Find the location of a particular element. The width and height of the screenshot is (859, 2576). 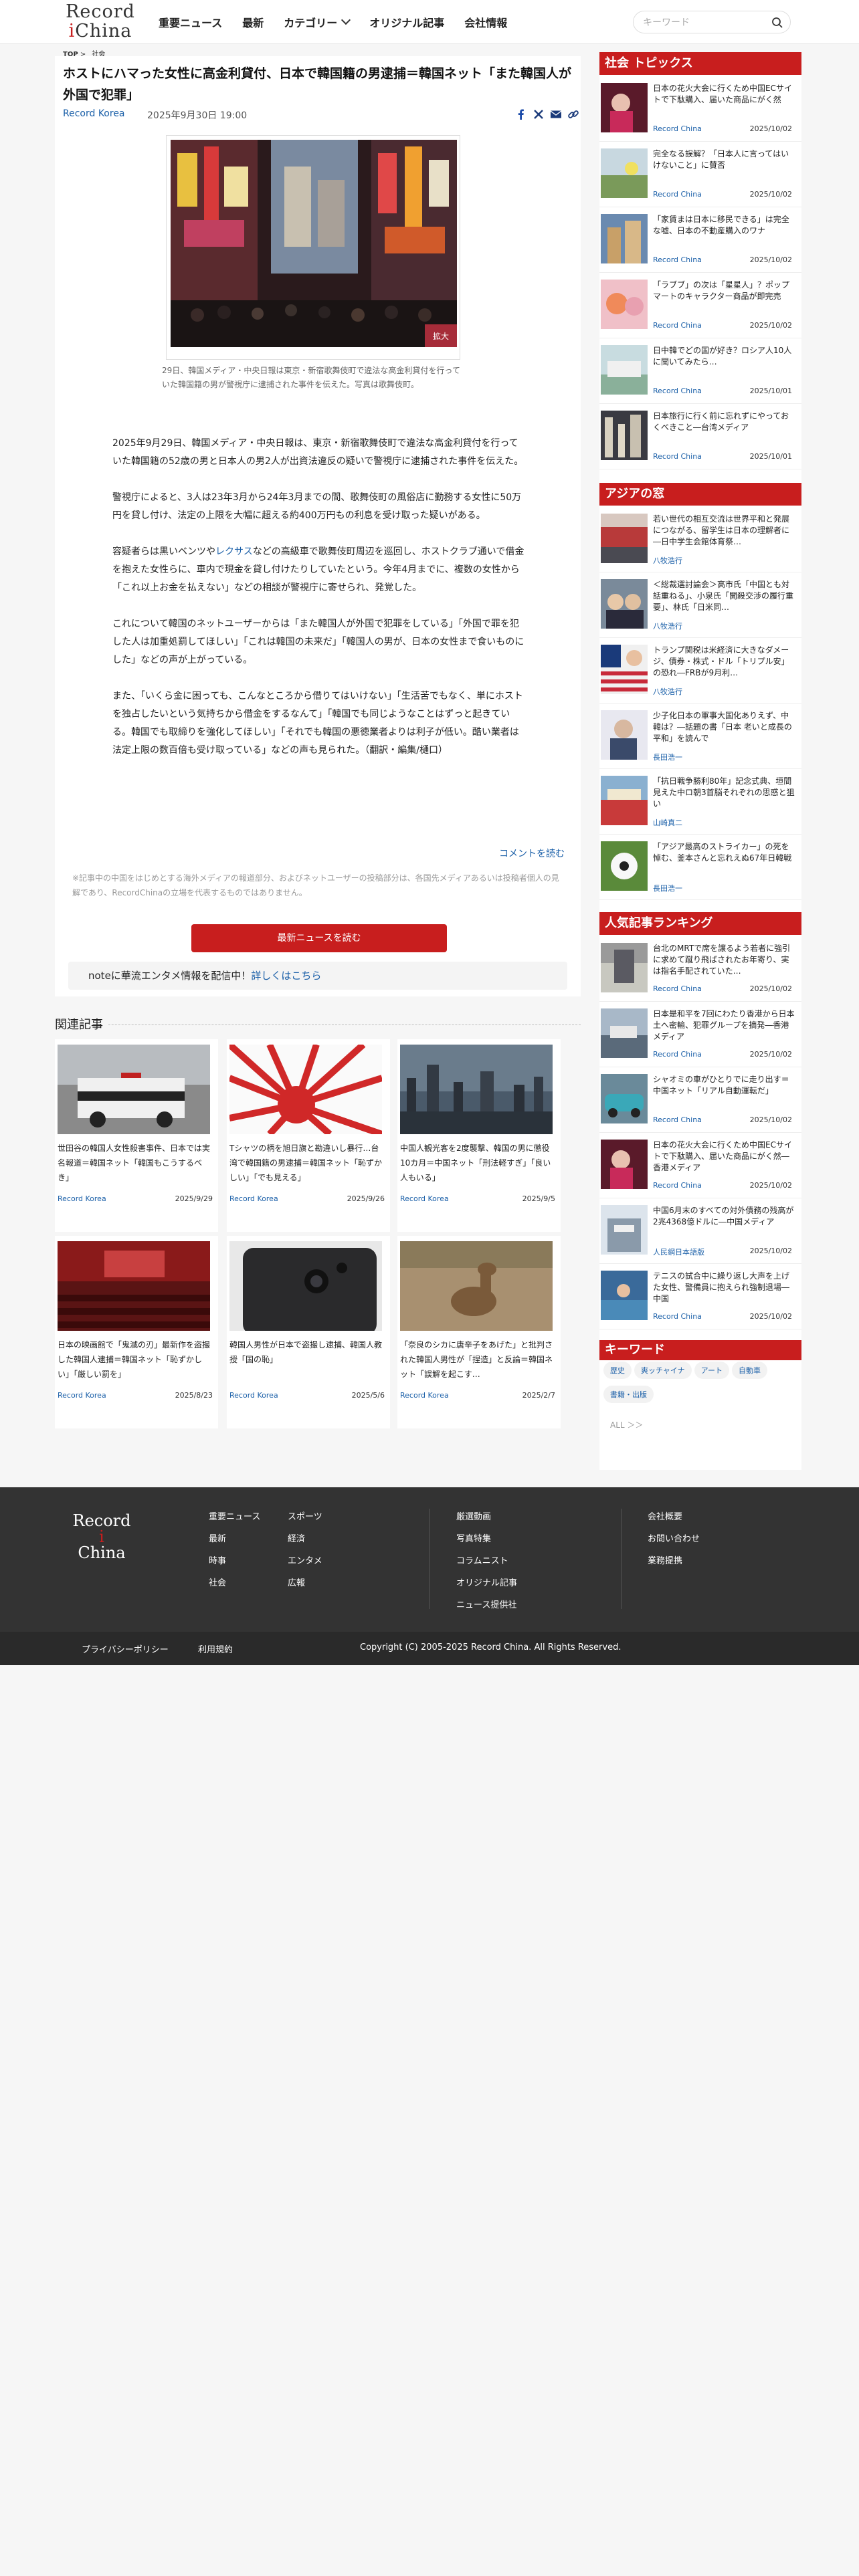

footer-link: お問い合わせ is located at coordinates (674, 1539).